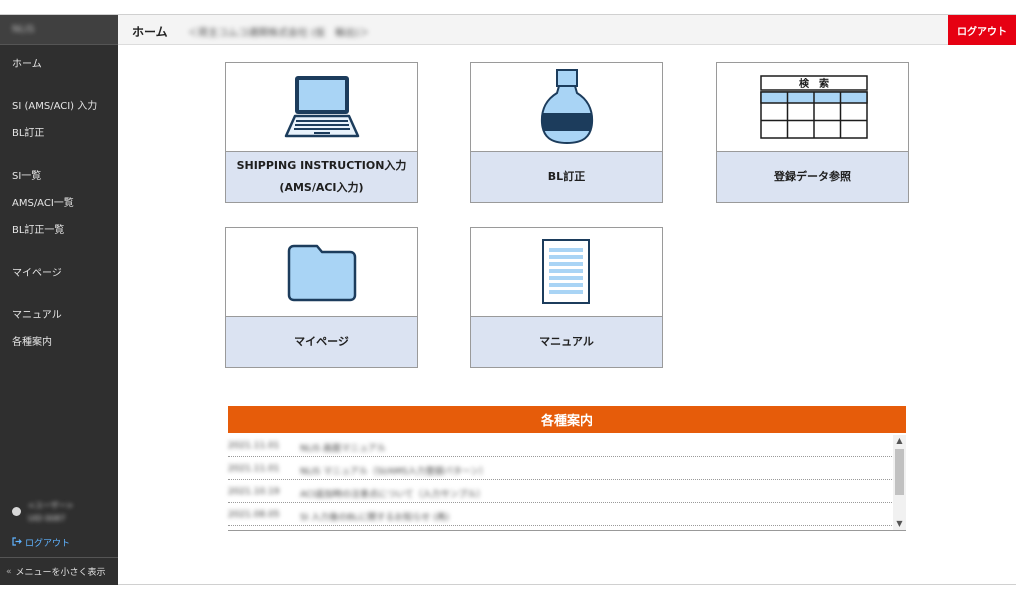 Image resolution: width=1016 pixels, height=600 pixels. I want to click on page-title: ホーム, so click(150, 32).